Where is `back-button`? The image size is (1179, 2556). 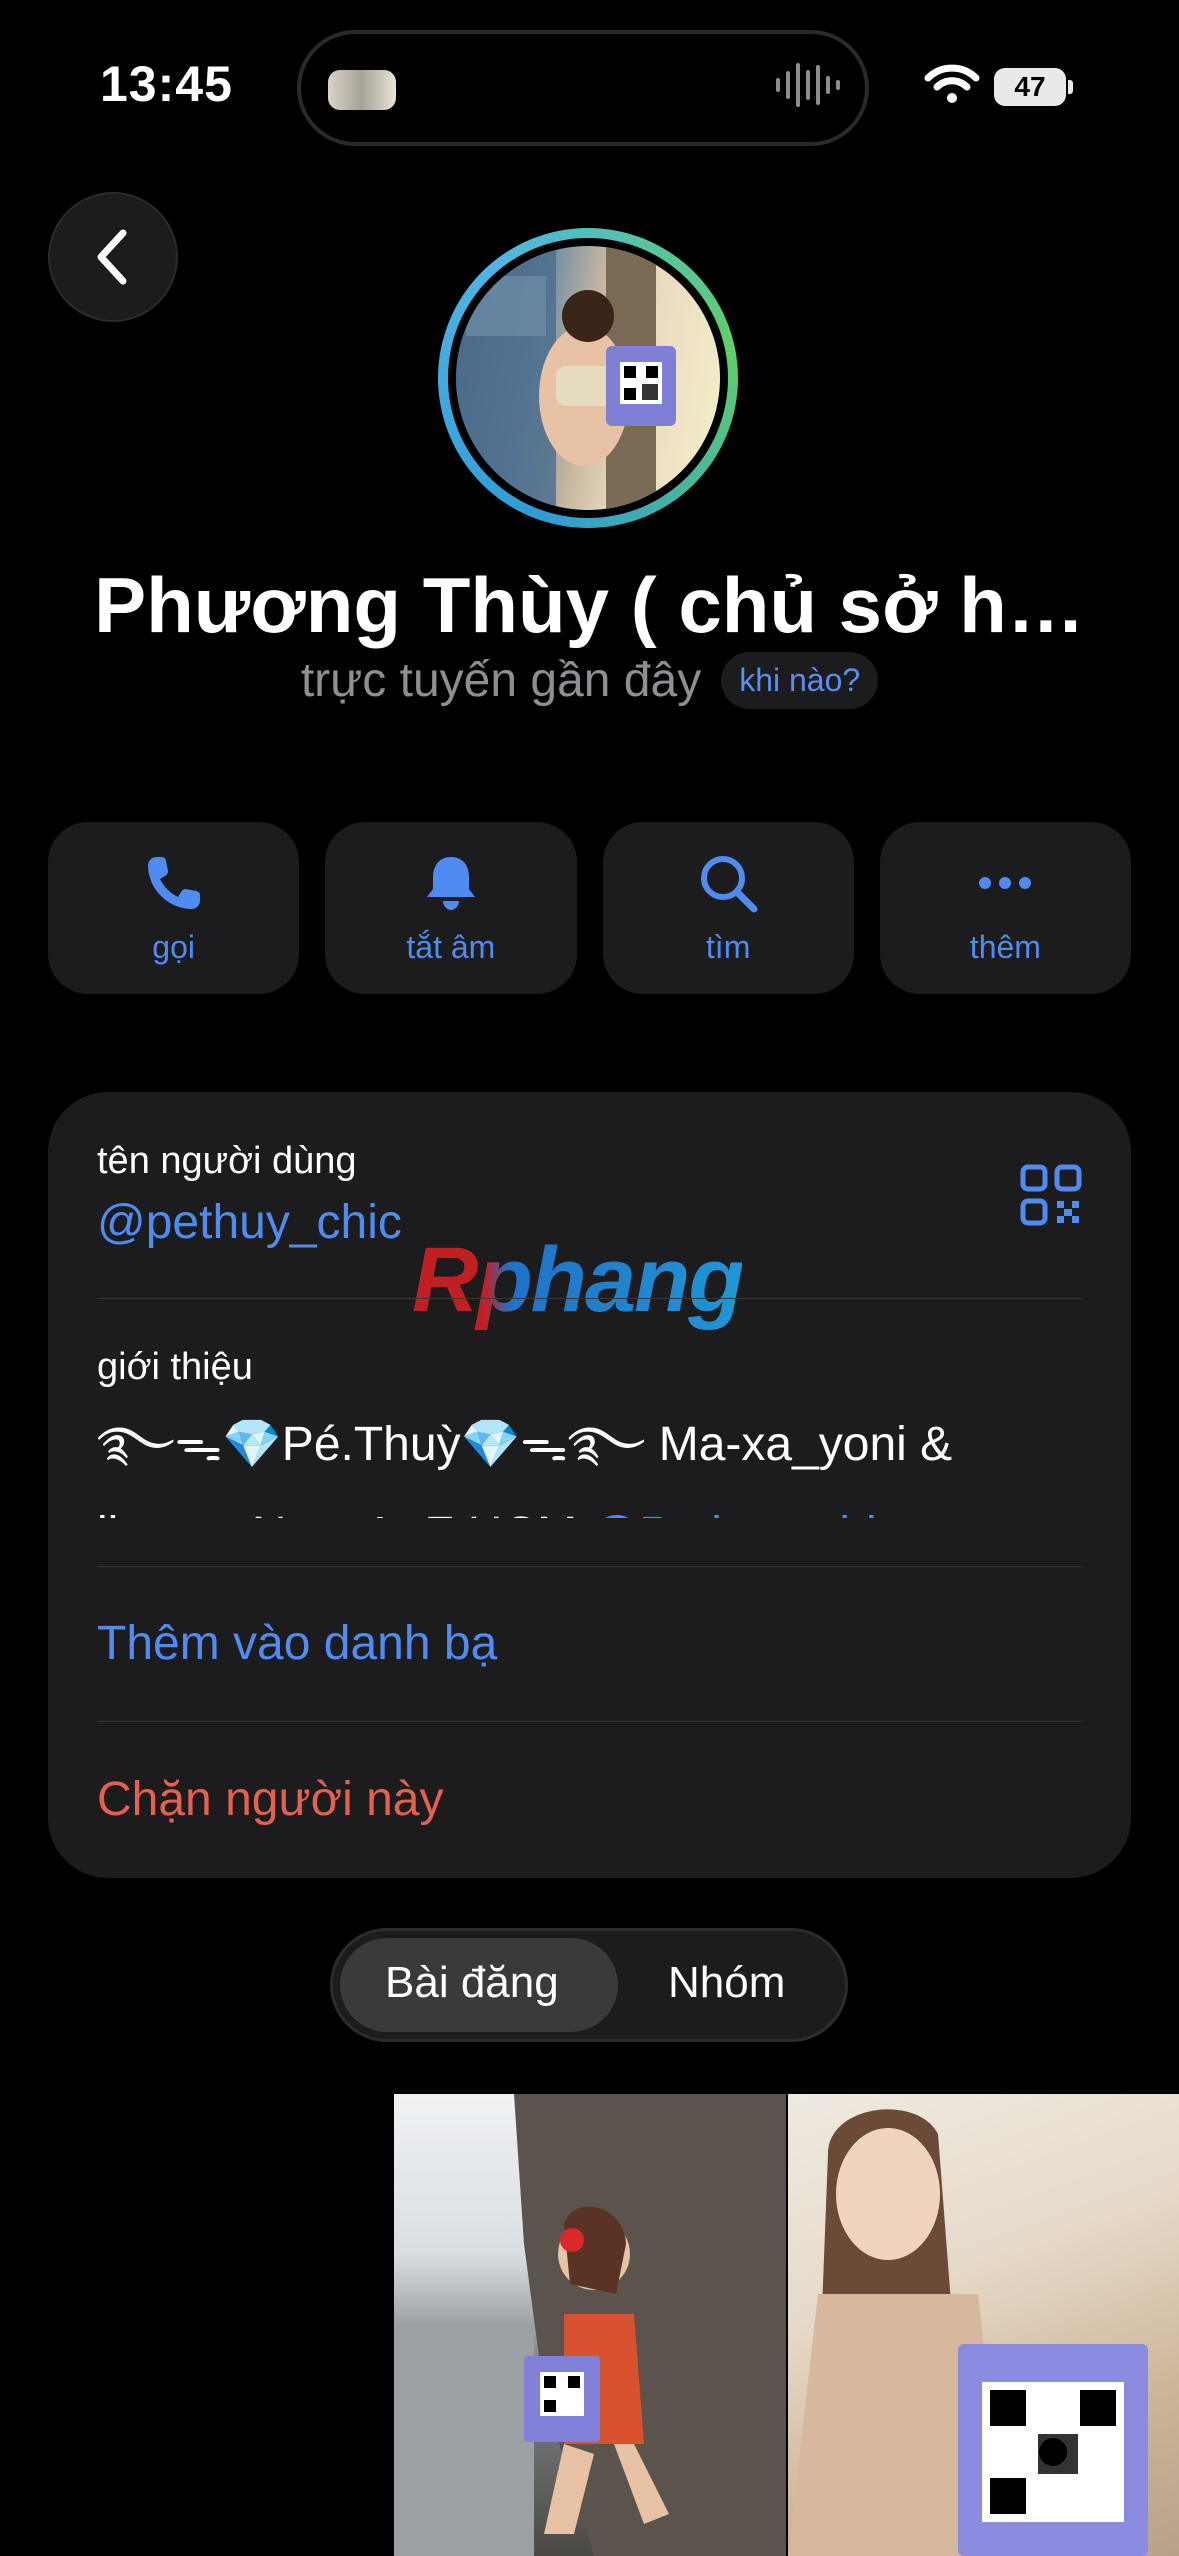
back-button is located at coordinates (113, 257).